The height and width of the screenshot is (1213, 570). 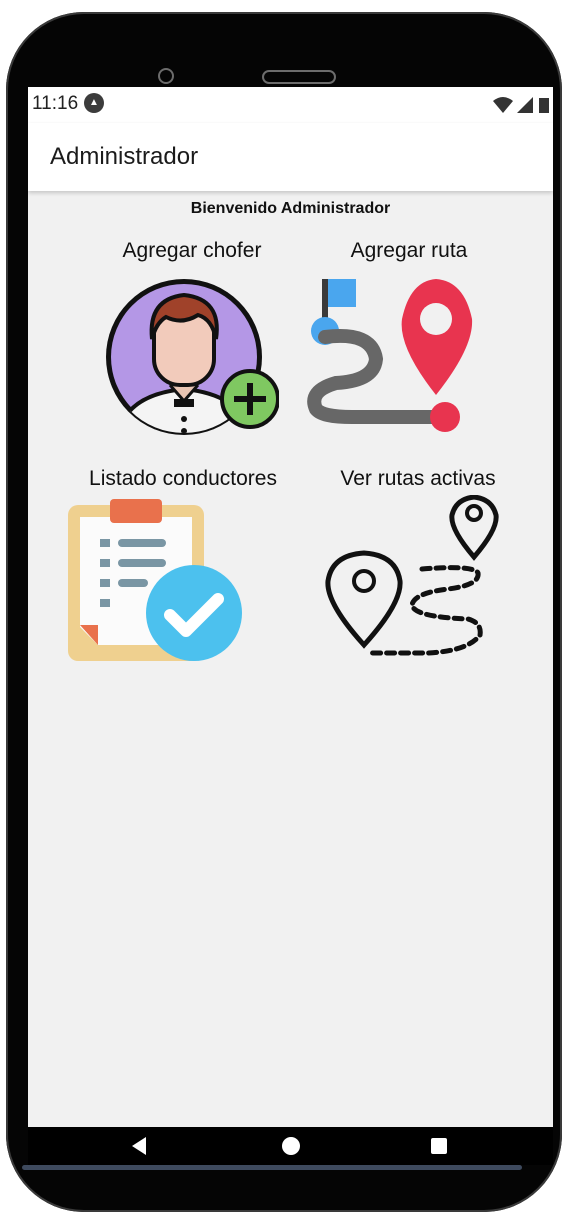 I want to click on route-pin-icon, so click(x=390, y=355).